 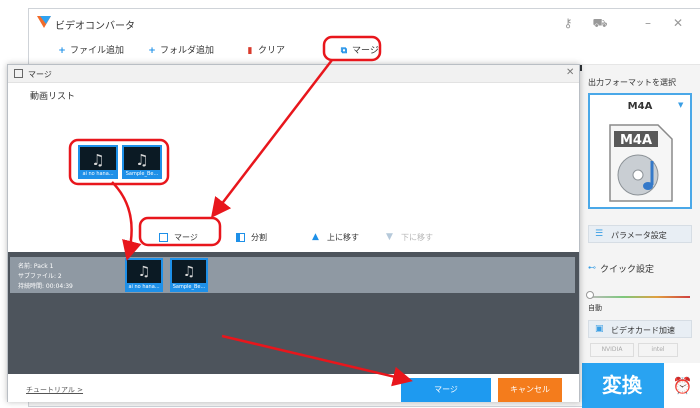 What do you see at coordinates (44, 22) in the screenshot?
I see `app-logo-icon` at bounding box center [44, 22].